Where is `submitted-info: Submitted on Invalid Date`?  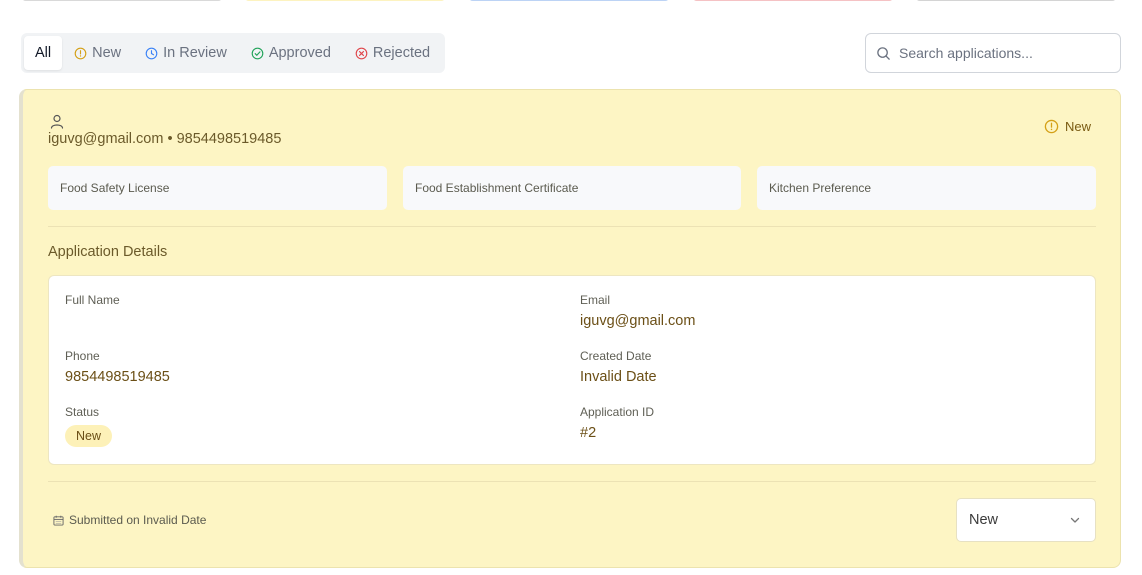
submitted-info: Submitted on Invalid Date is located at coordinates (129, 520).